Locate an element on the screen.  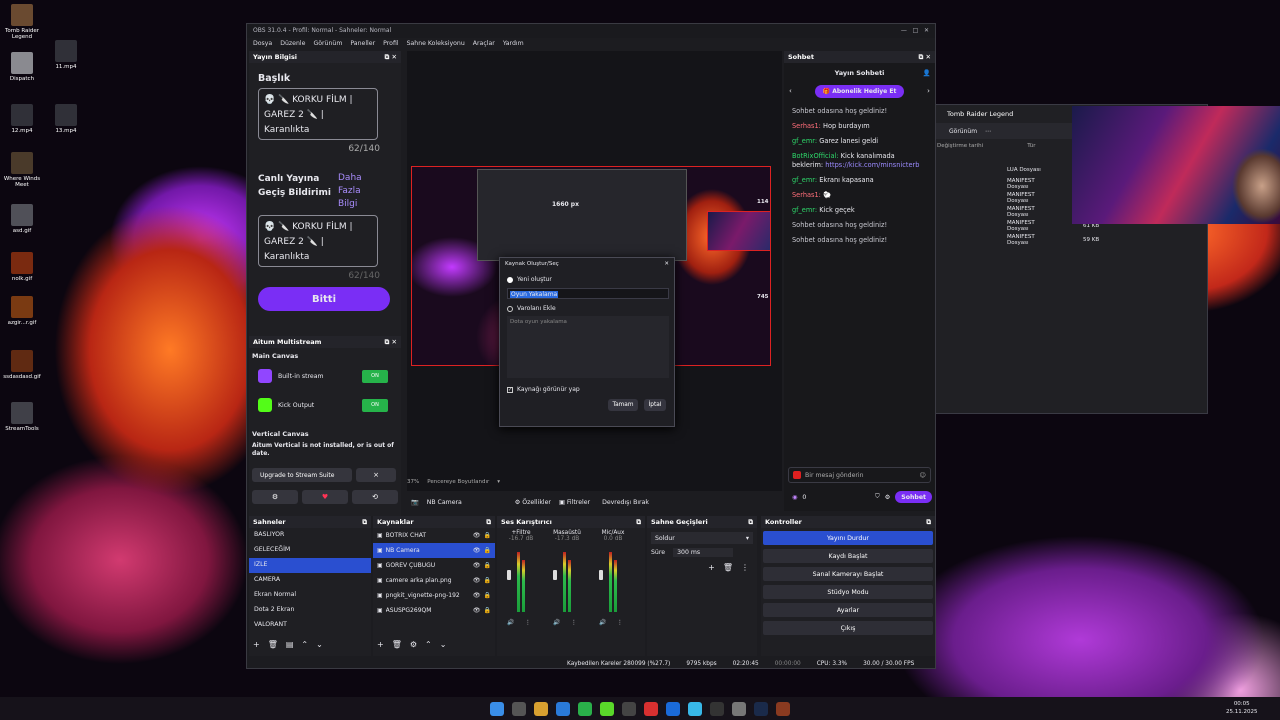
duration-input: 300 ms is located at coordinates (703, 552).